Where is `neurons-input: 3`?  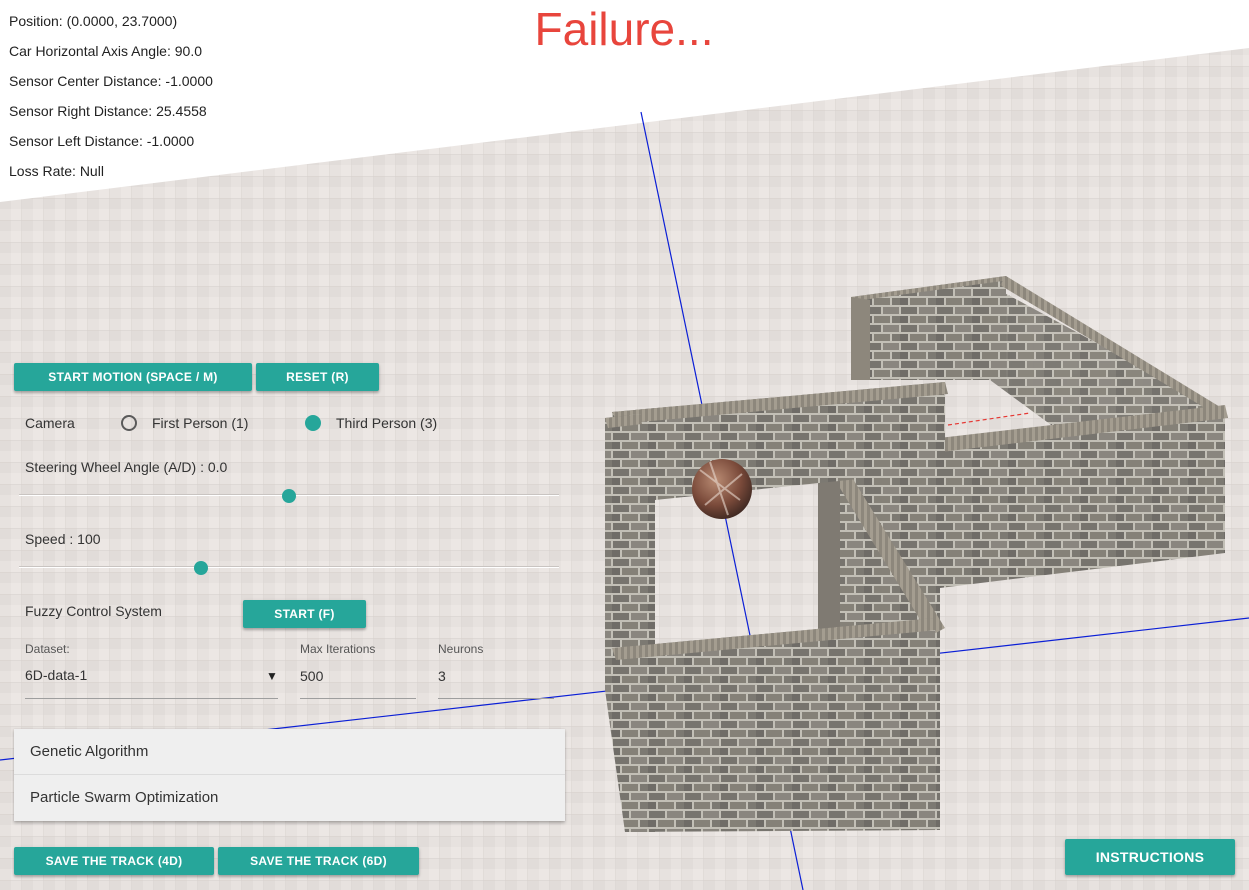
neurons-input: 3 is located at coordinates (496, 683).